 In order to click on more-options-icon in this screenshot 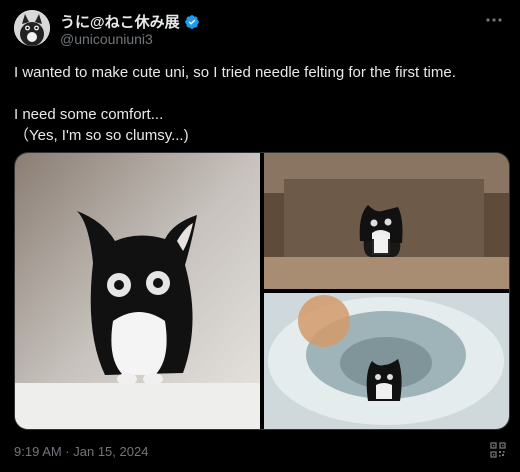, I will do `click(494, 20)`.